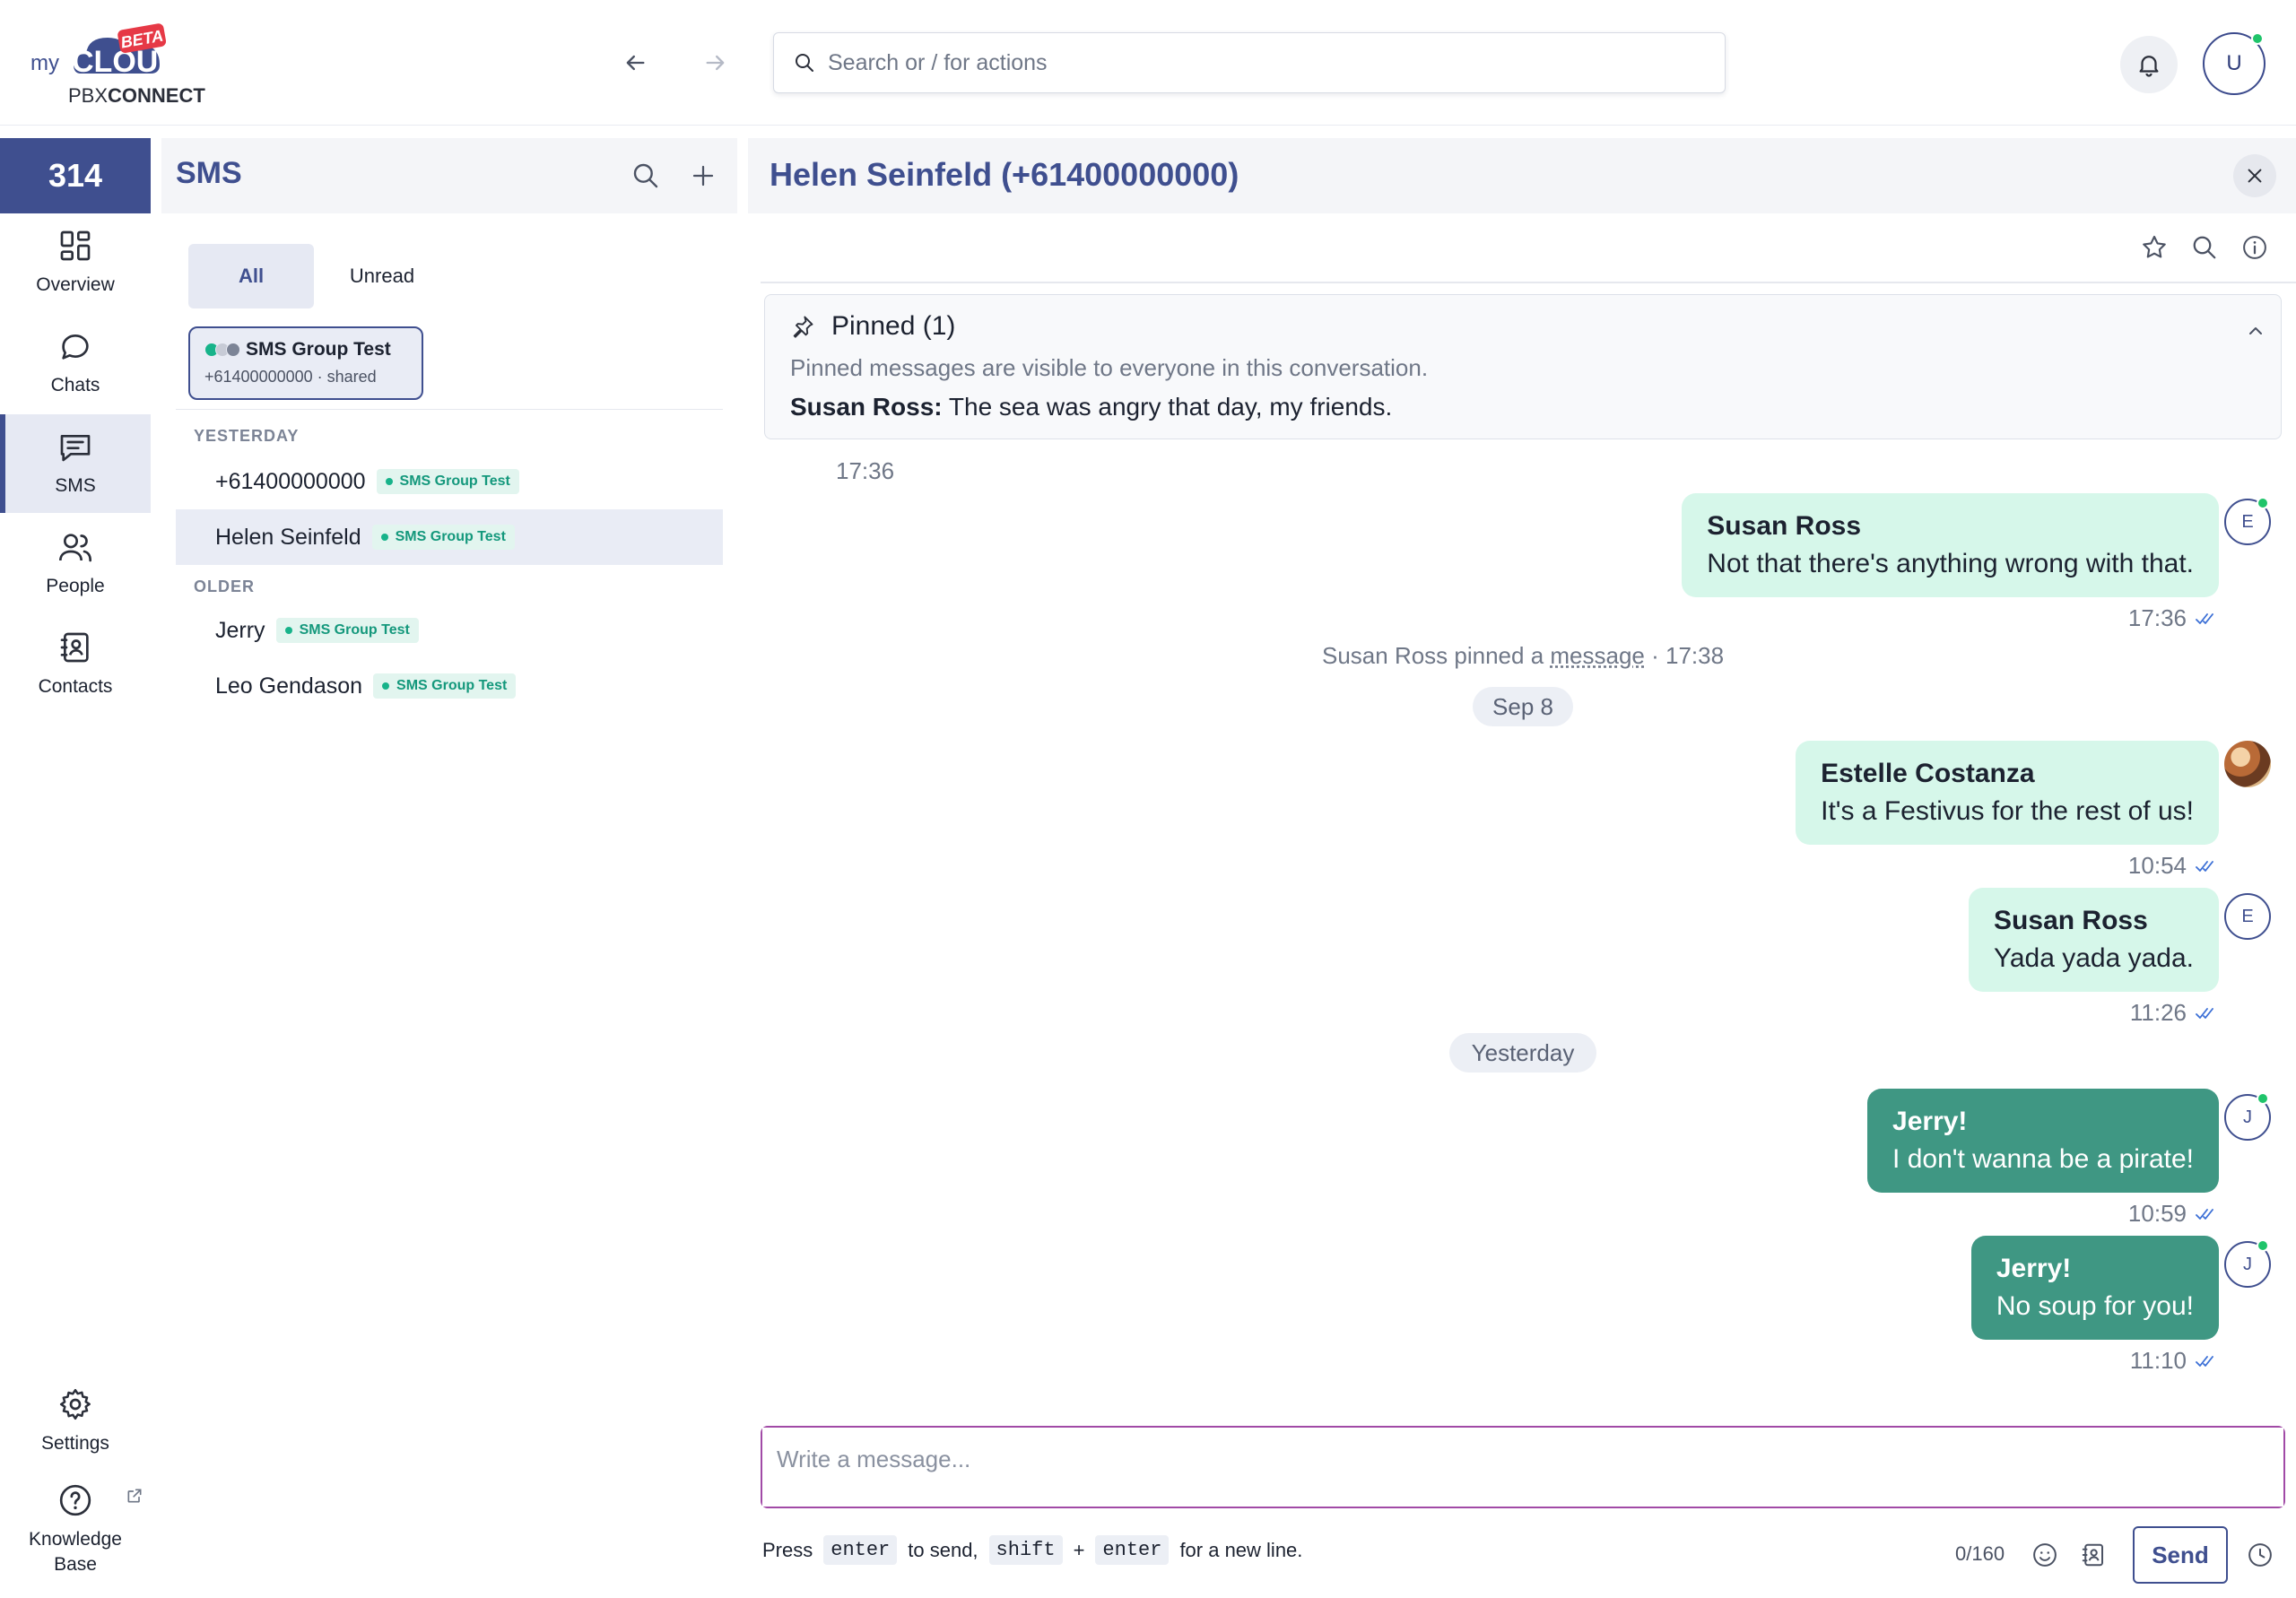 The height and width of the screenshot is (1598, 2296). I want to click on conversation-item: Leo Gendason SMS Group Test, so click(449, 686).